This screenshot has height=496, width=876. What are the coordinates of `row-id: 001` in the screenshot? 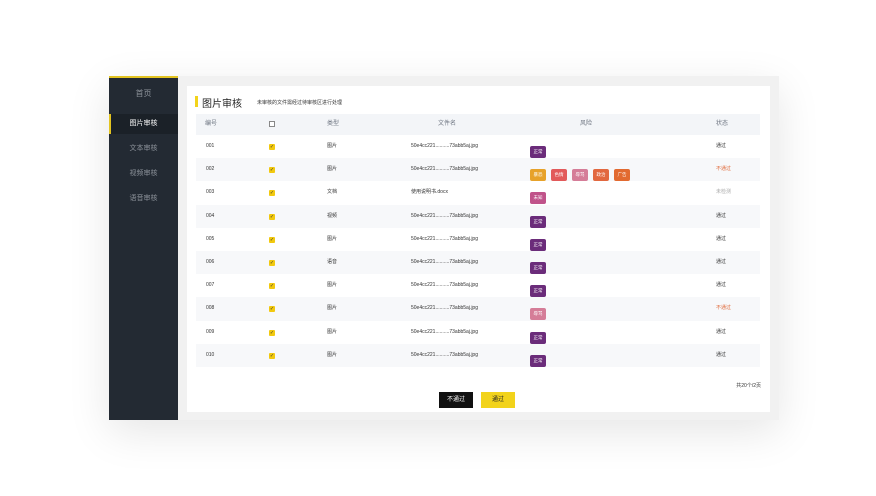 It's located at (210, 146).